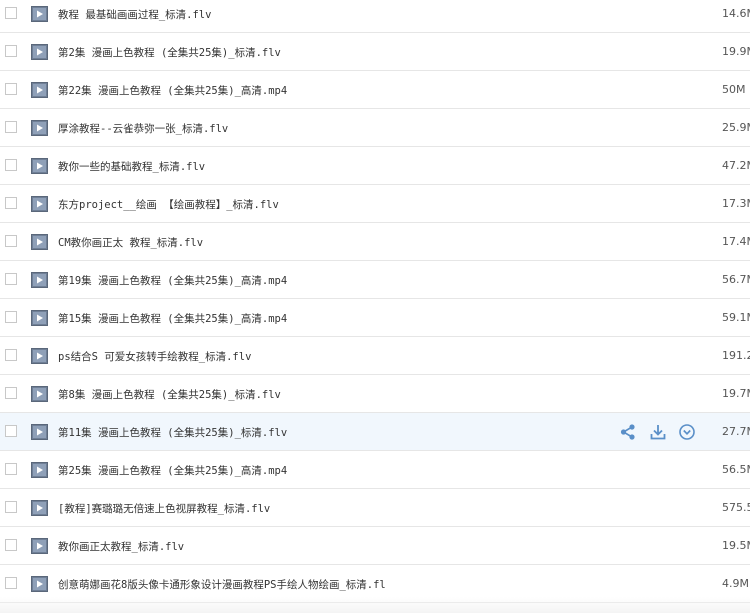 Image resolution: width=750 pixels, height=613 pixels. What do you see at coordinates (736, 13) in the screenshot?
I see `file-size: 14.6M` at bounding box center [736, 13].